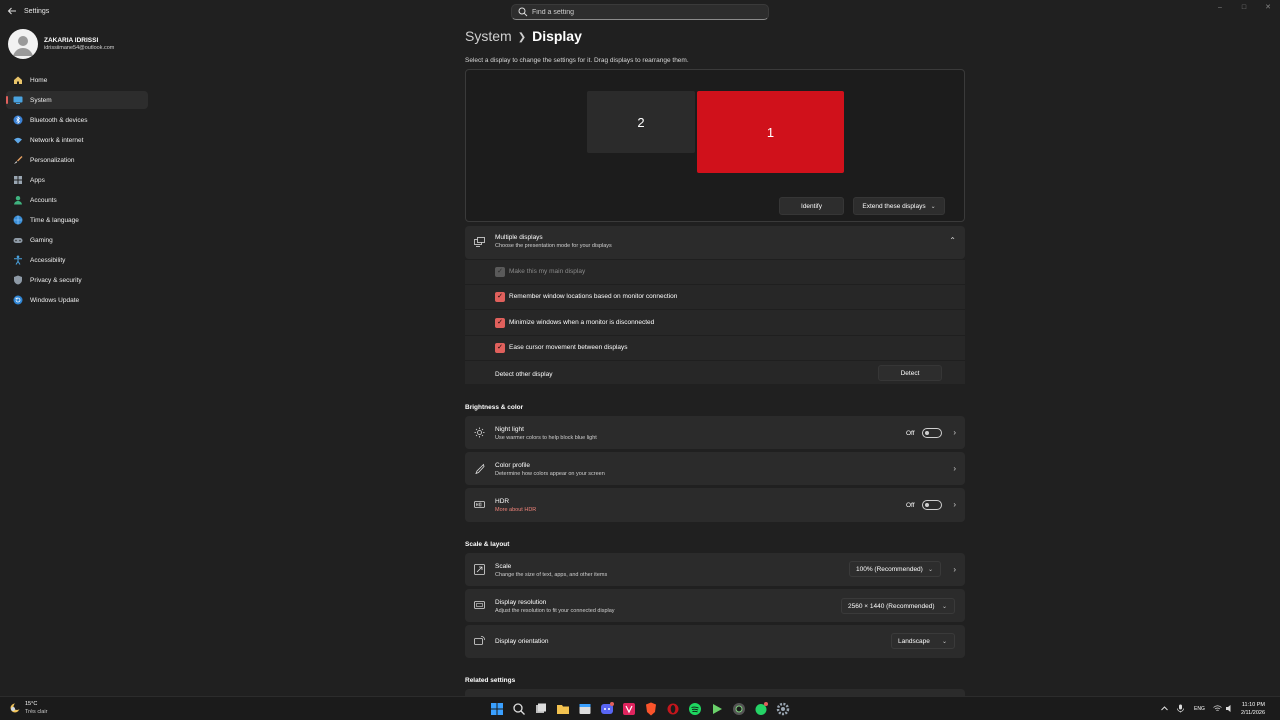 The height and width of the screenshot is (720, 1280). I want to click on chevron-up-icon: ⌃, so click(952, 240).